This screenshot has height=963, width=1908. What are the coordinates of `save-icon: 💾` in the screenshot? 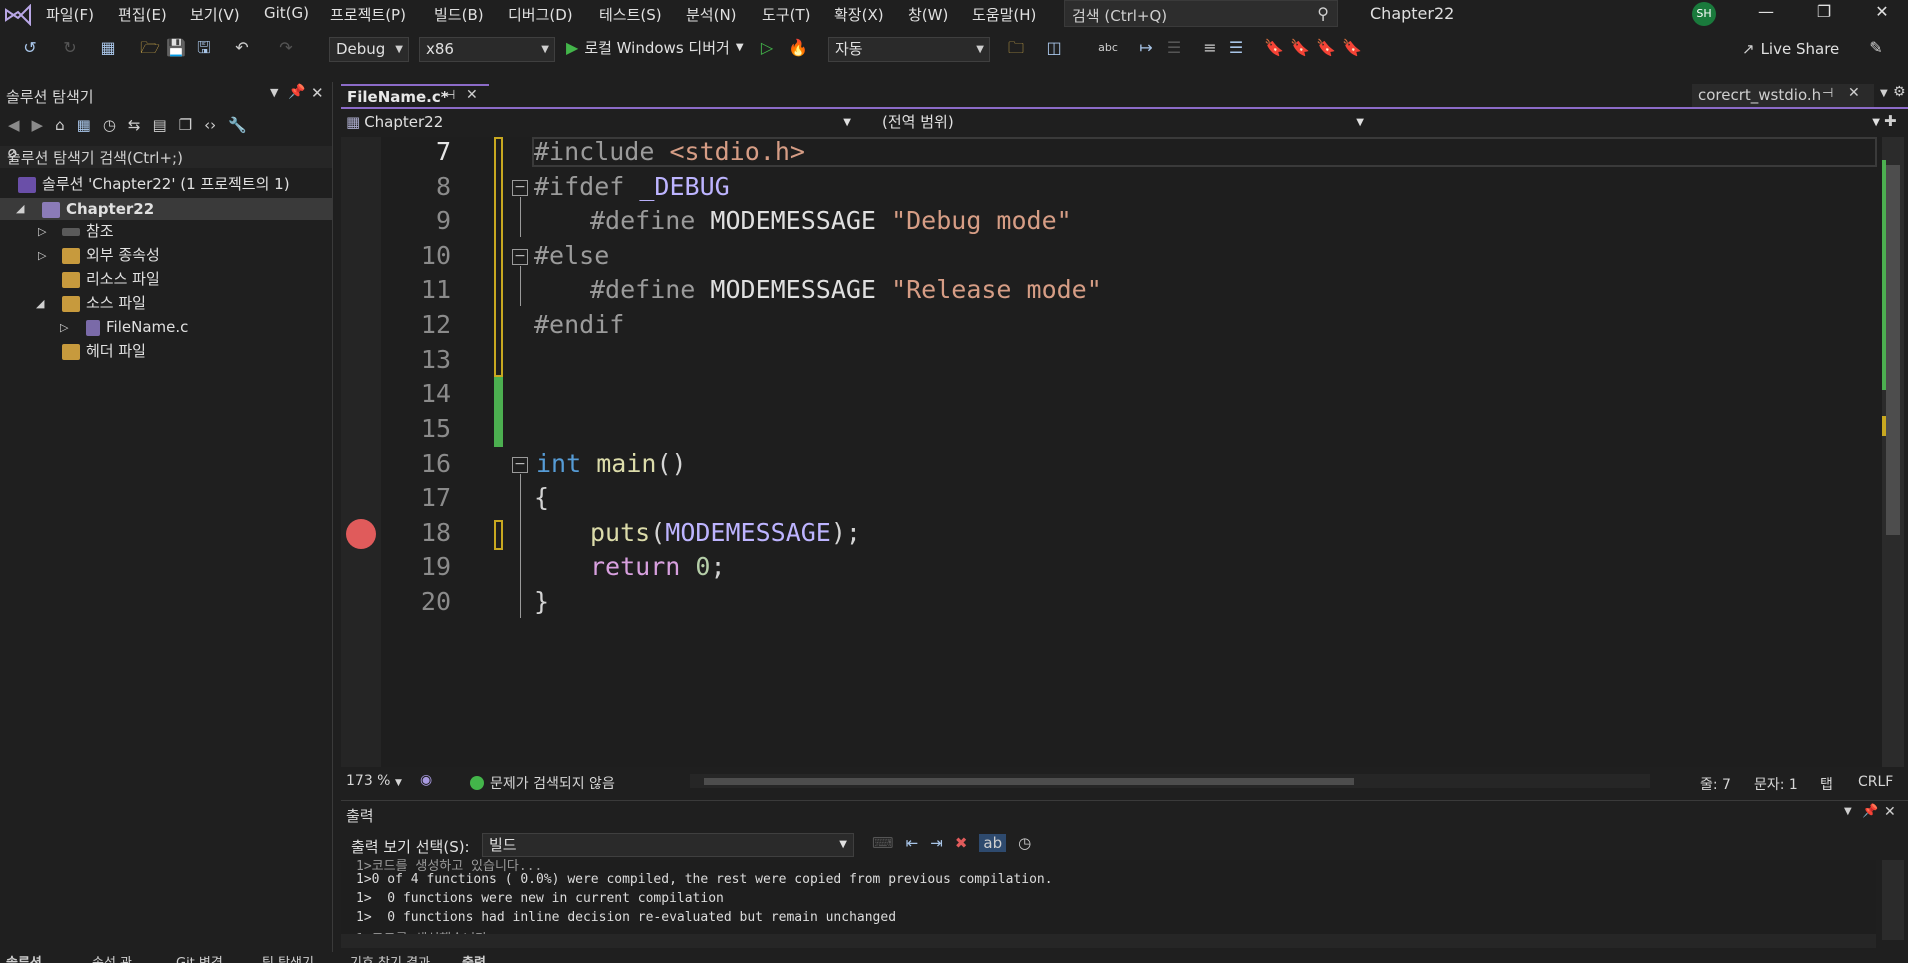 It's located at (176, 48).